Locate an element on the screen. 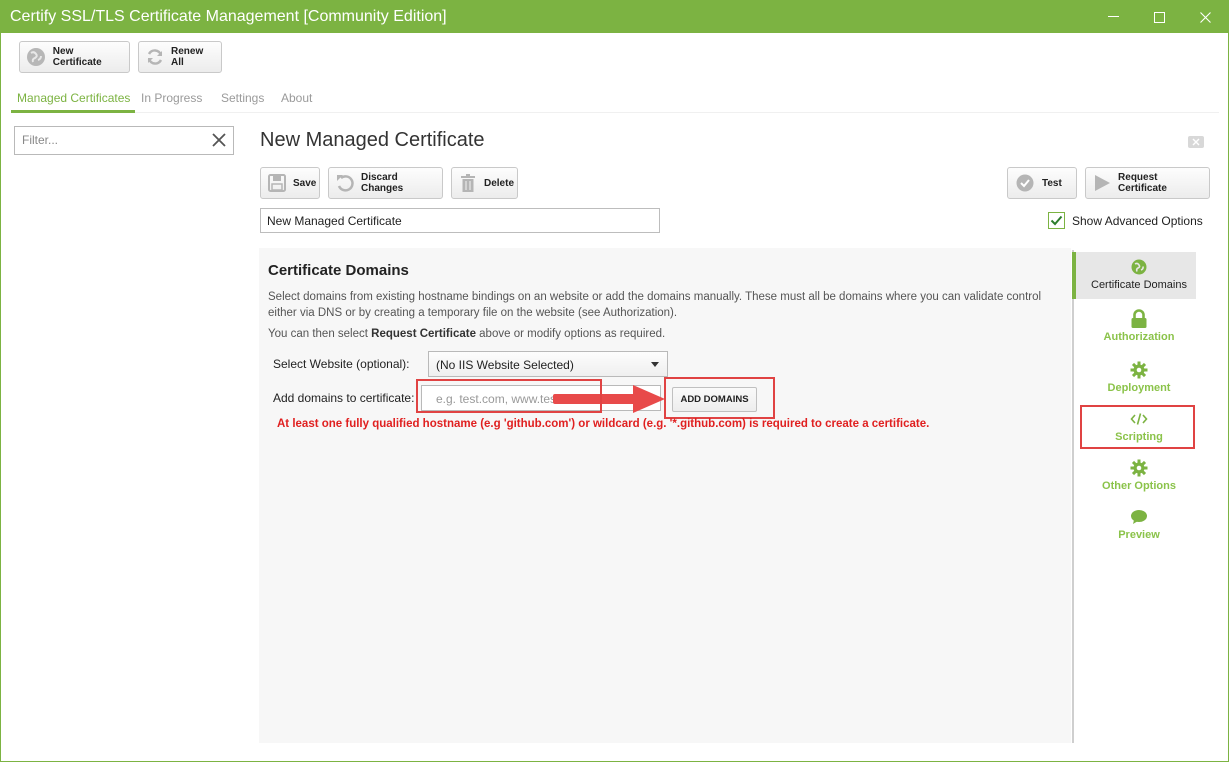 The image size is (1229, 762). hint-prefix: You can then select is located at coordinates (320, 334).